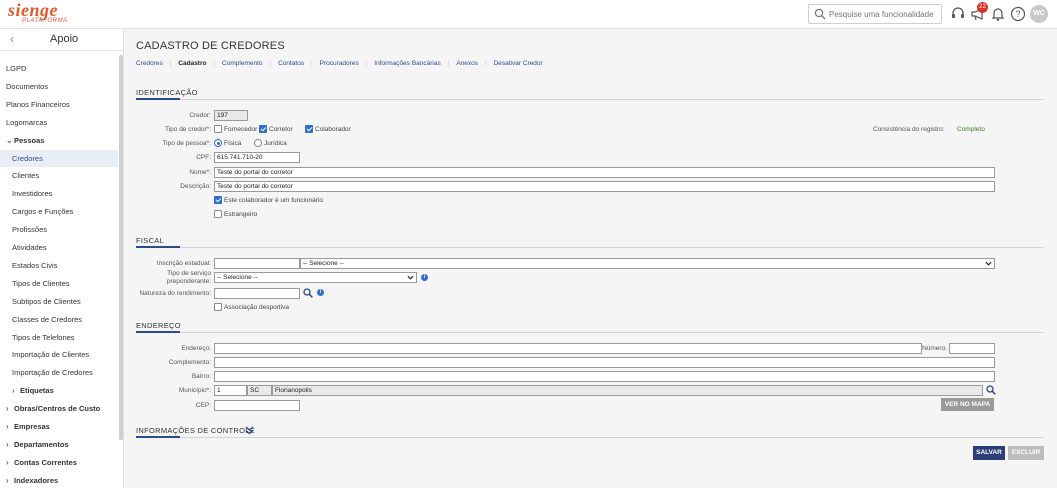 The image size is (1057, 488). Describe the element at coordinates (604, 376) in the screenshot. I see `bairro-field` at that location.